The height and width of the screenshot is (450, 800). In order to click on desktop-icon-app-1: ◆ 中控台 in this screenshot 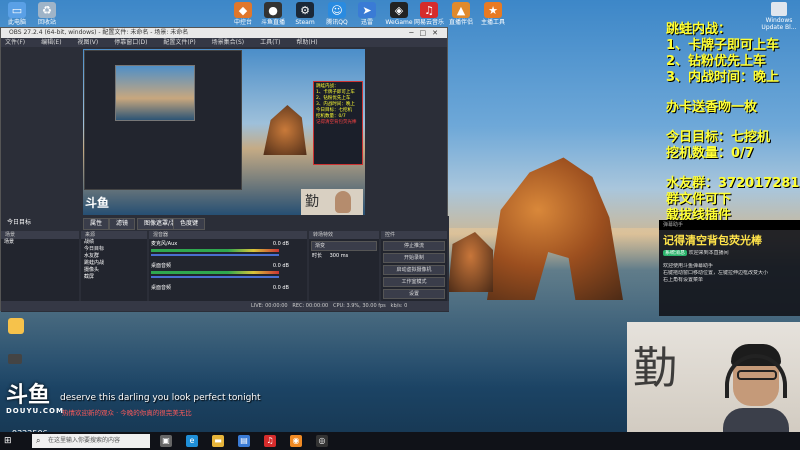, I will do `click(243, 14)`.